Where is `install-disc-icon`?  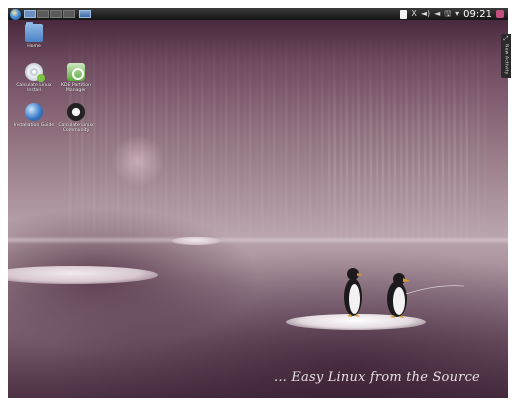
install-disc-icon is located at coordinates (35, 72).